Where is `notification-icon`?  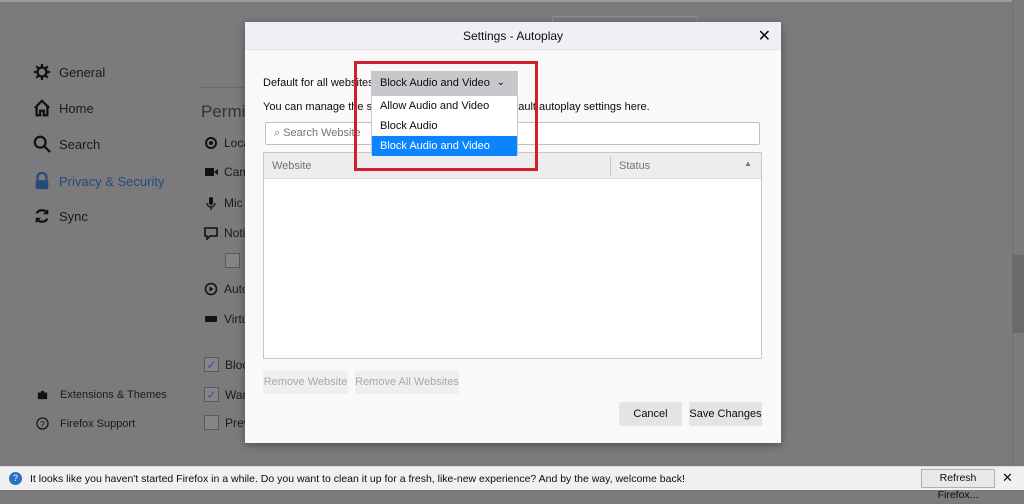
notification-icon is located at coordinates (211, 233).